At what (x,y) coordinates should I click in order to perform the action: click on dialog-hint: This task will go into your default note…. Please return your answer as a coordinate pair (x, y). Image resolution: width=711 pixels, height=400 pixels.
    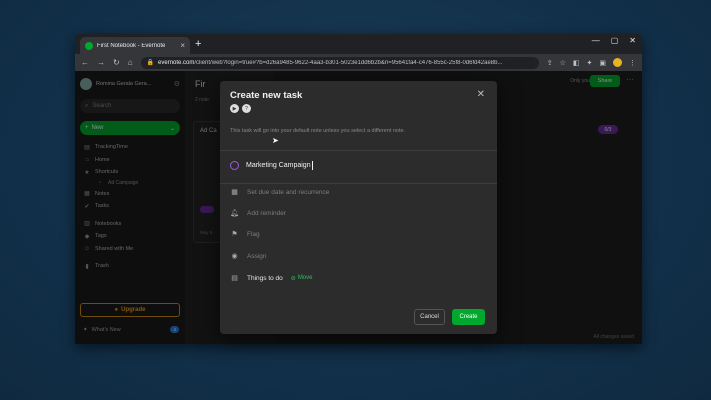
    Looking at the image, I should click on (318, 131).